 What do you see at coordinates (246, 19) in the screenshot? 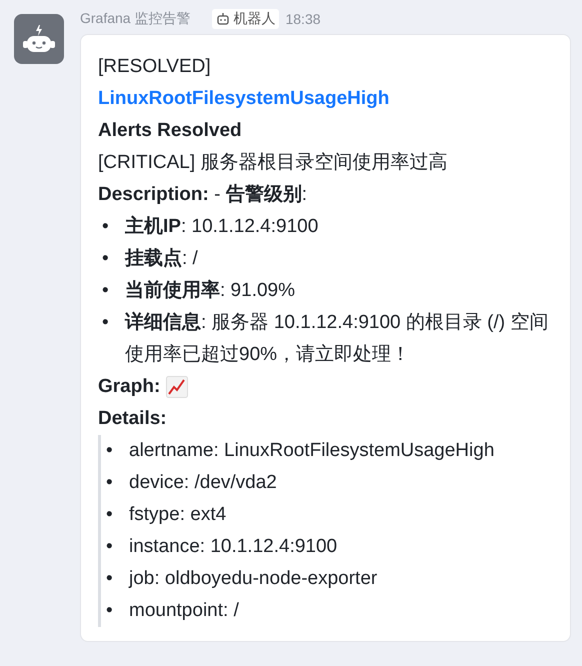
I see `bot-badge: 机器人` at bounding box center [246, 19].